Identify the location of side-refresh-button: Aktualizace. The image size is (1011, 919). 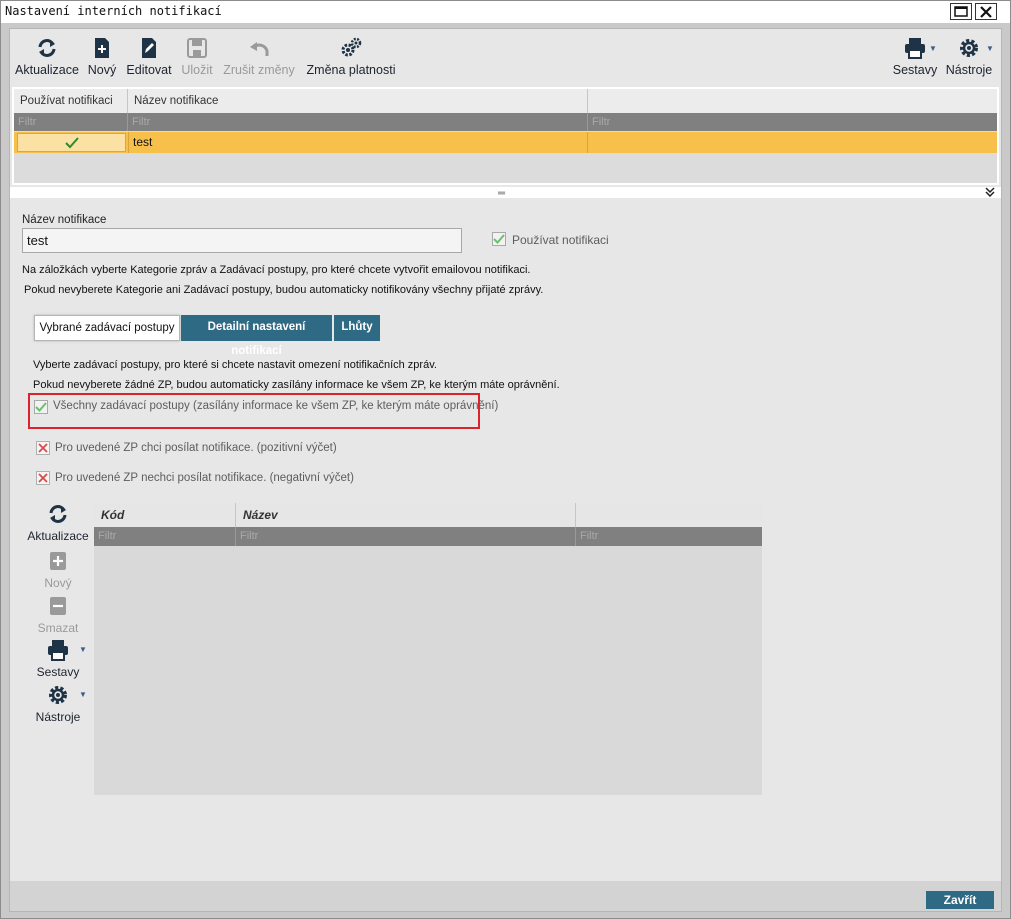
(58, 523).